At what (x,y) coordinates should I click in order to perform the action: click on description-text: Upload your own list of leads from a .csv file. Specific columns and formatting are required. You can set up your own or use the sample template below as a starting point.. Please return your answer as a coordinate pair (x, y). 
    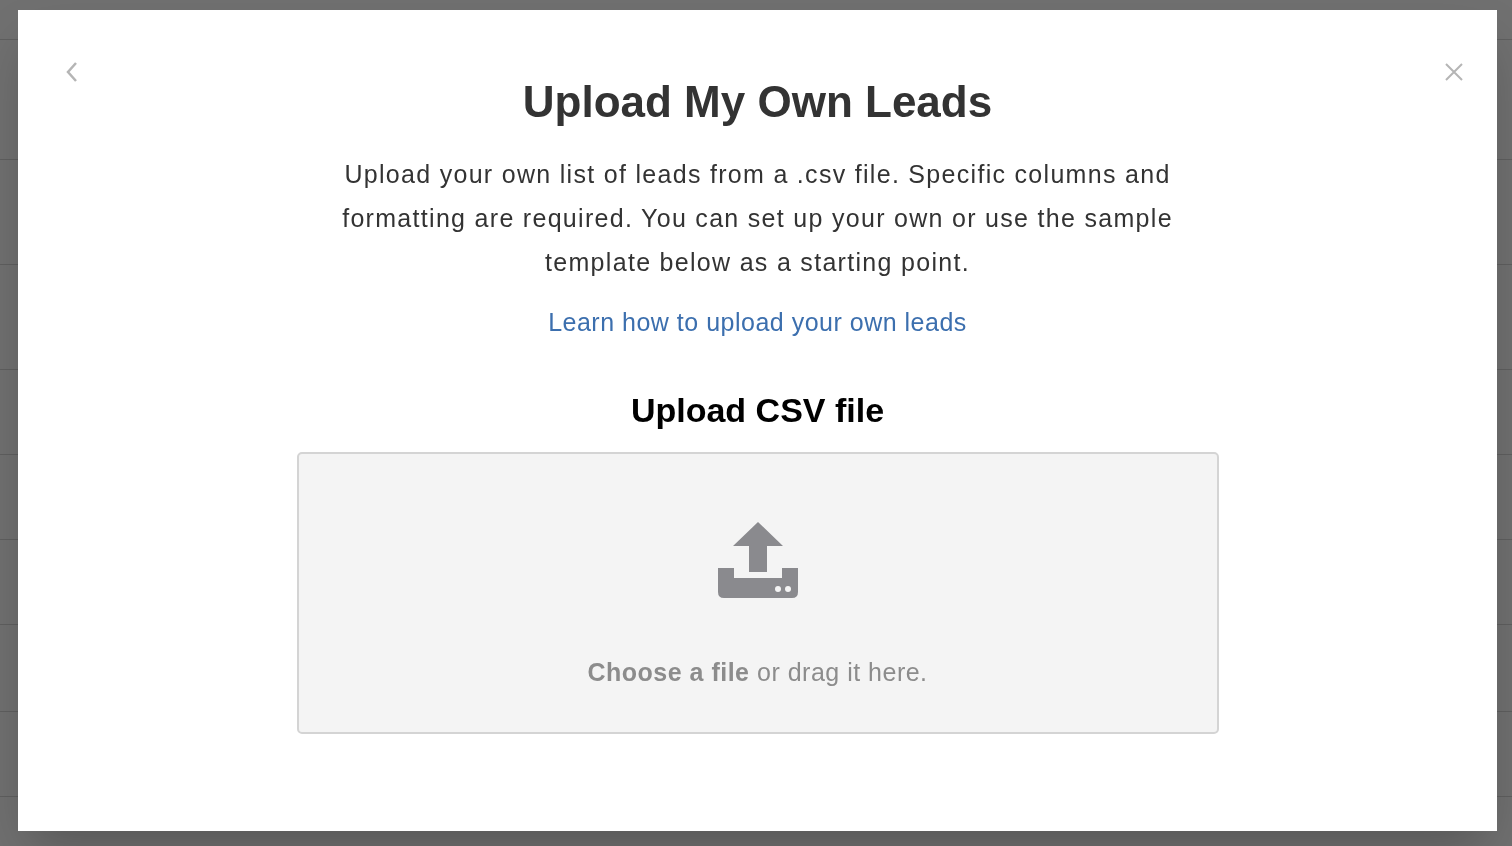
    Looking at the image, I should click on (757, 218).